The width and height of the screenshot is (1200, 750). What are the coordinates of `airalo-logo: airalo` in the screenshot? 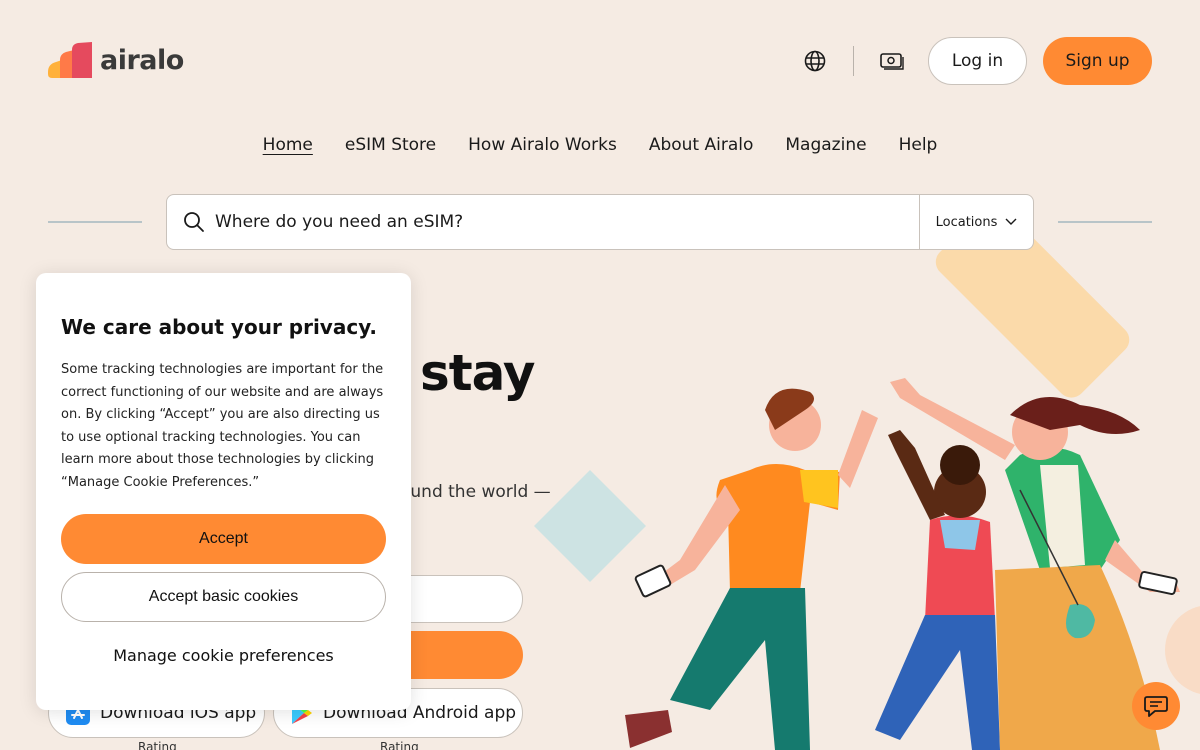 It's located at (116, 60).